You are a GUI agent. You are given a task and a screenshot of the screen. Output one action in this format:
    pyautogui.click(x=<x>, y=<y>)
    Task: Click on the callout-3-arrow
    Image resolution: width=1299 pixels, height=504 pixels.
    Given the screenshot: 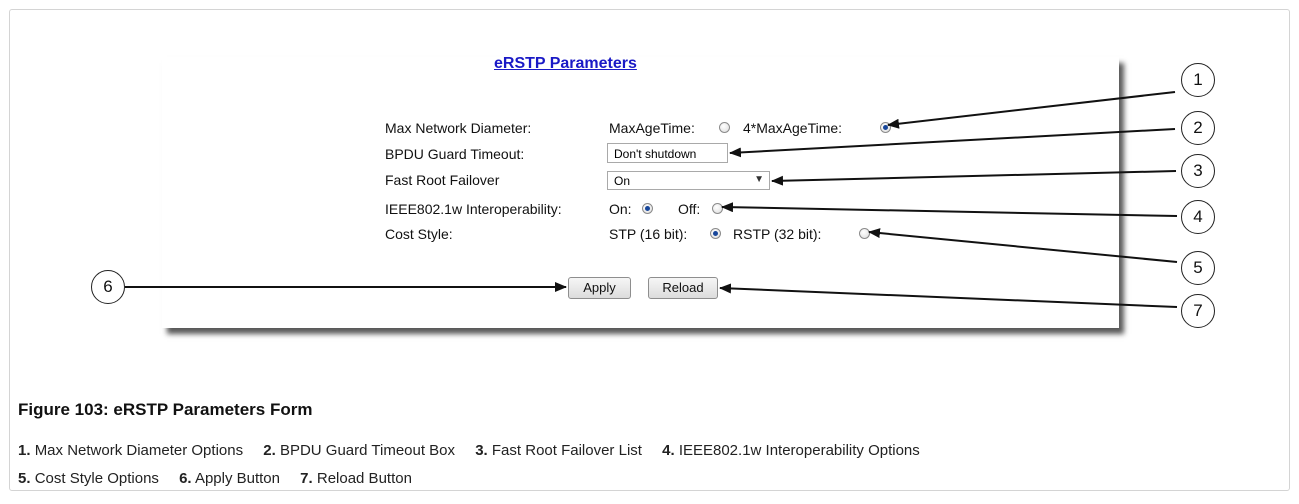 What is the action you would take?
    pyautogui.click(x=974, y=178)
    